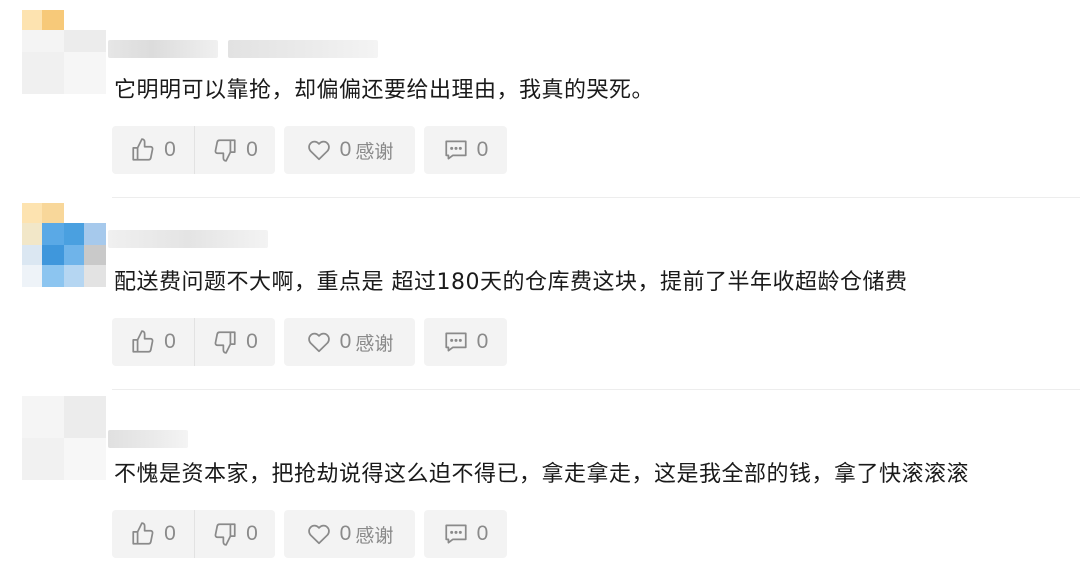 The width and height of the screenshot is (1080, 577). Describe the element at coordinates (303, 49) in the screenshot. I see `username-blurred-secondary` at that location.